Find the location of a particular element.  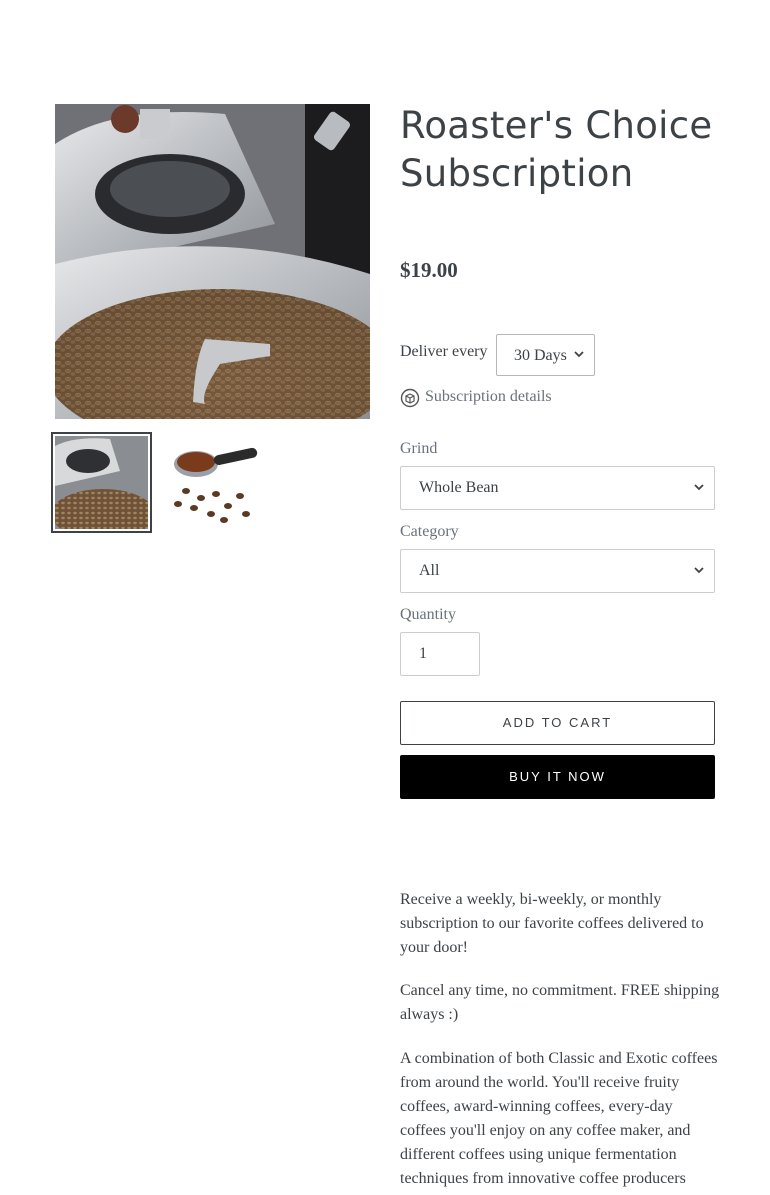

deliver-every-label: Deliver every is located at coordinates (444, 351).